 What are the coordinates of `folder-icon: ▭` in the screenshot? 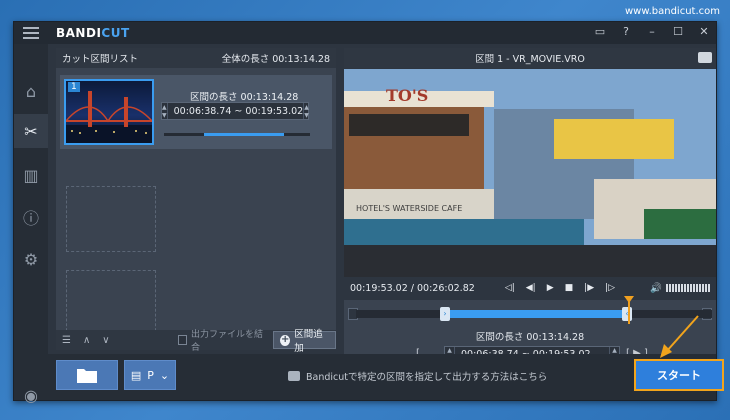 It's located at (600, 31).